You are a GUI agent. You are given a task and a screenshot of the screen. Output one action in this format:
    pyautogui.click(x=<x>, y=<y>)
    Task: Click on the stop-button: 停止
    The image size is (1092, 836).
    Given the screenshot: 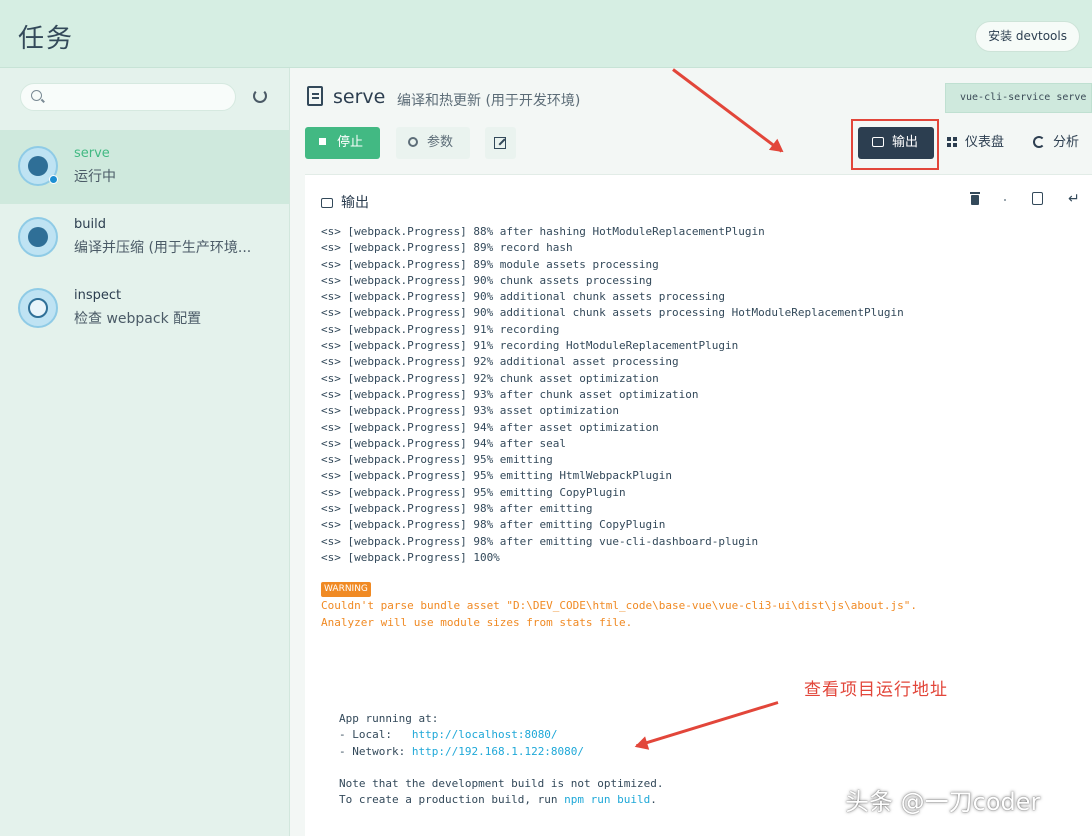 What is the action you would take?
    pyautogui.click(x=342, y=143)
    